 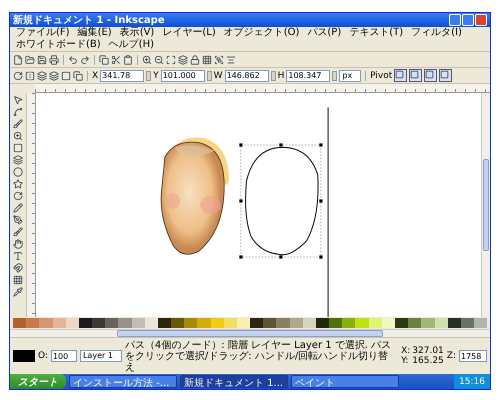 I want to click on grid-icon, so click(x=207, y=59).